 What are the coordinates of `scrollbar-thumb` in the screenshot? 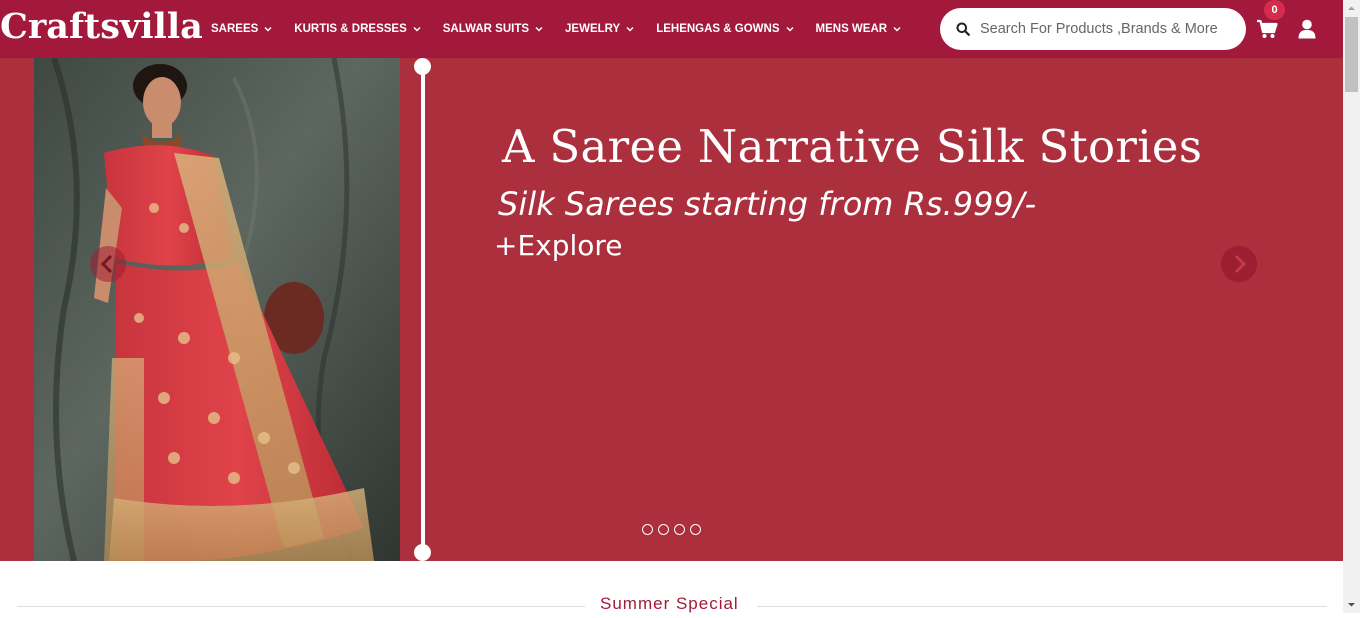 It's located at (1351, 54).